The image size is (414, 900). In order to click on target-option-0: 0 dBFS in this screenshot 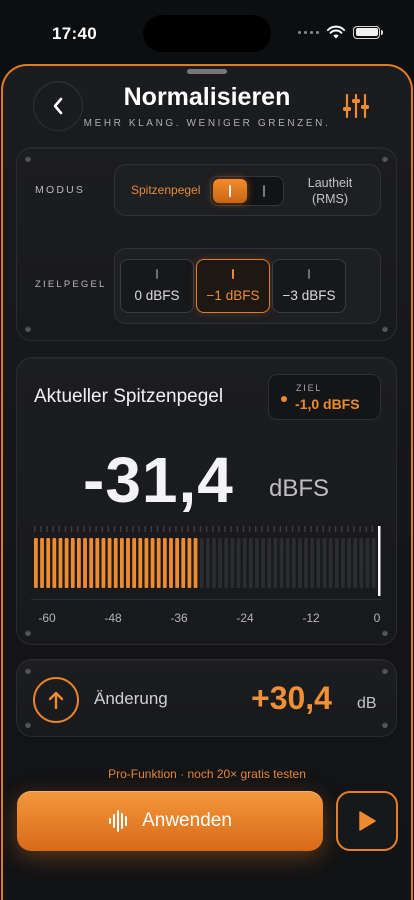, I will do `click(157, 286)`.